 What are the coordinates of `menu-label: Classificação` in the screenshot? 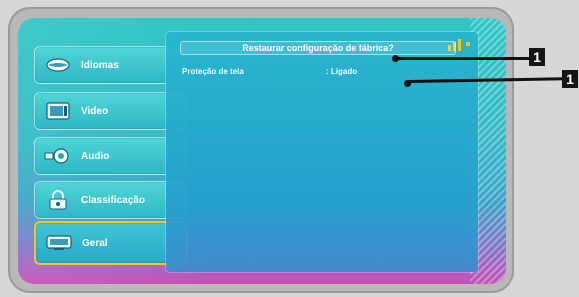 It's located at (113, 200).